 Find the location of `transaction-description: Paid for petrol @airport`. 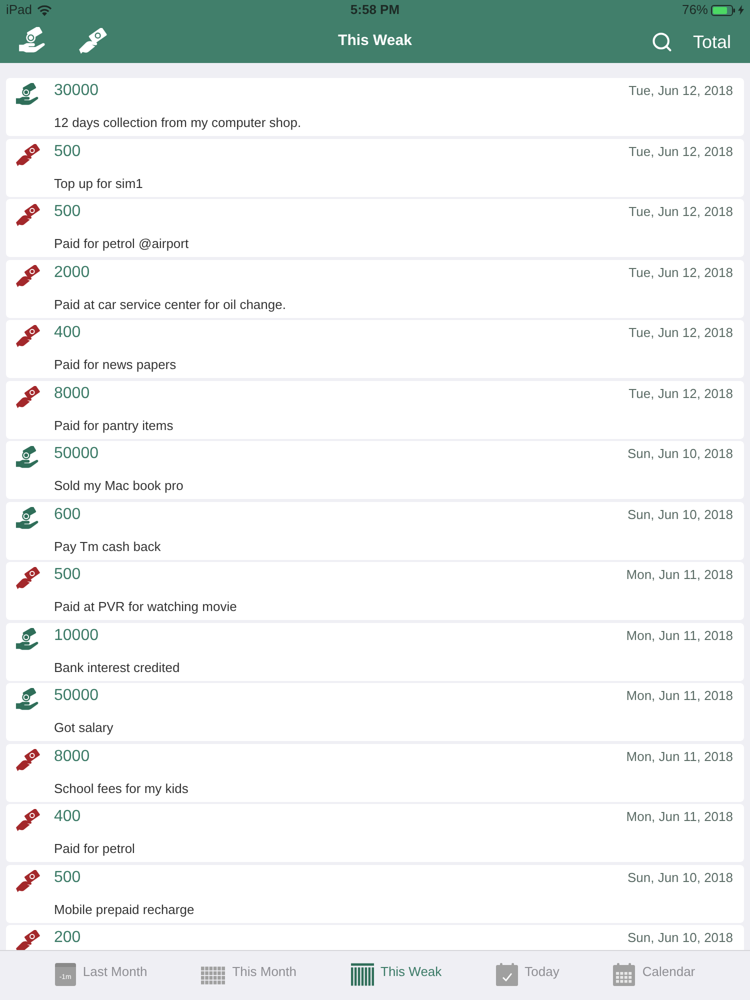

transaction-description: Paid for petrol @airport is located at coordinates (121, 244).